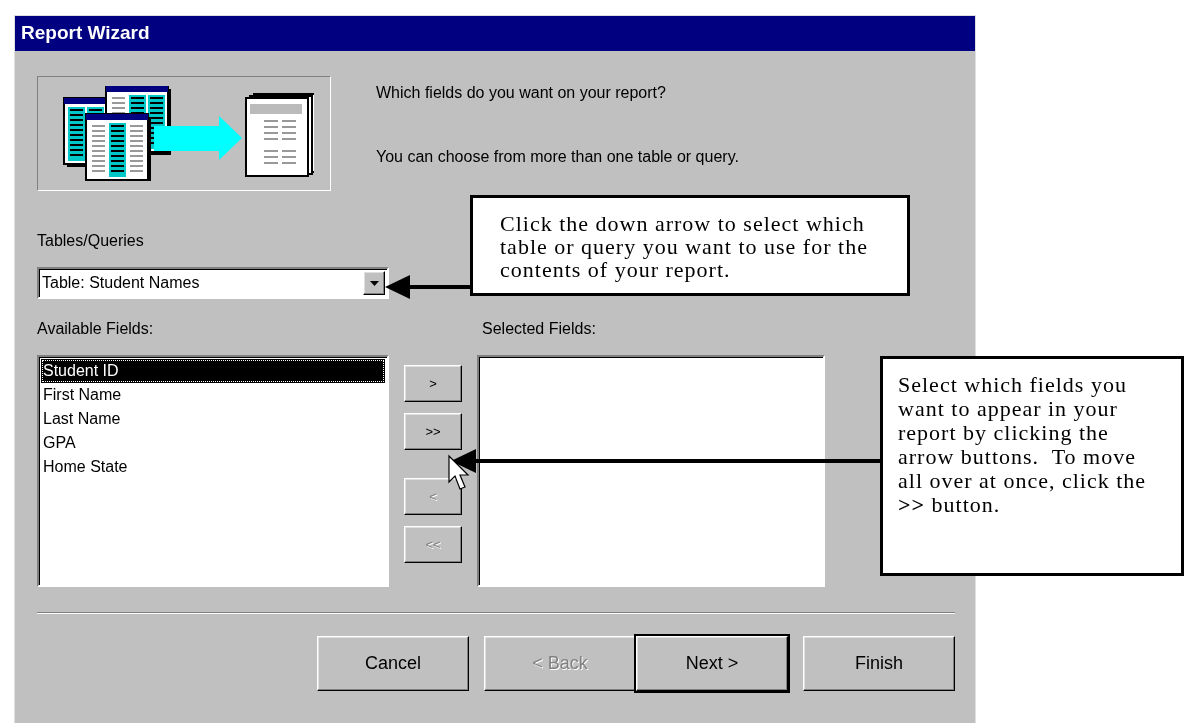  Describe the element at coordinates (1023, 444) in the screenshot. I see `callout-text: Select which fields you want to appear in your report by clicking the arrow buttons. To move all over at once, click the >> button.` at that location.